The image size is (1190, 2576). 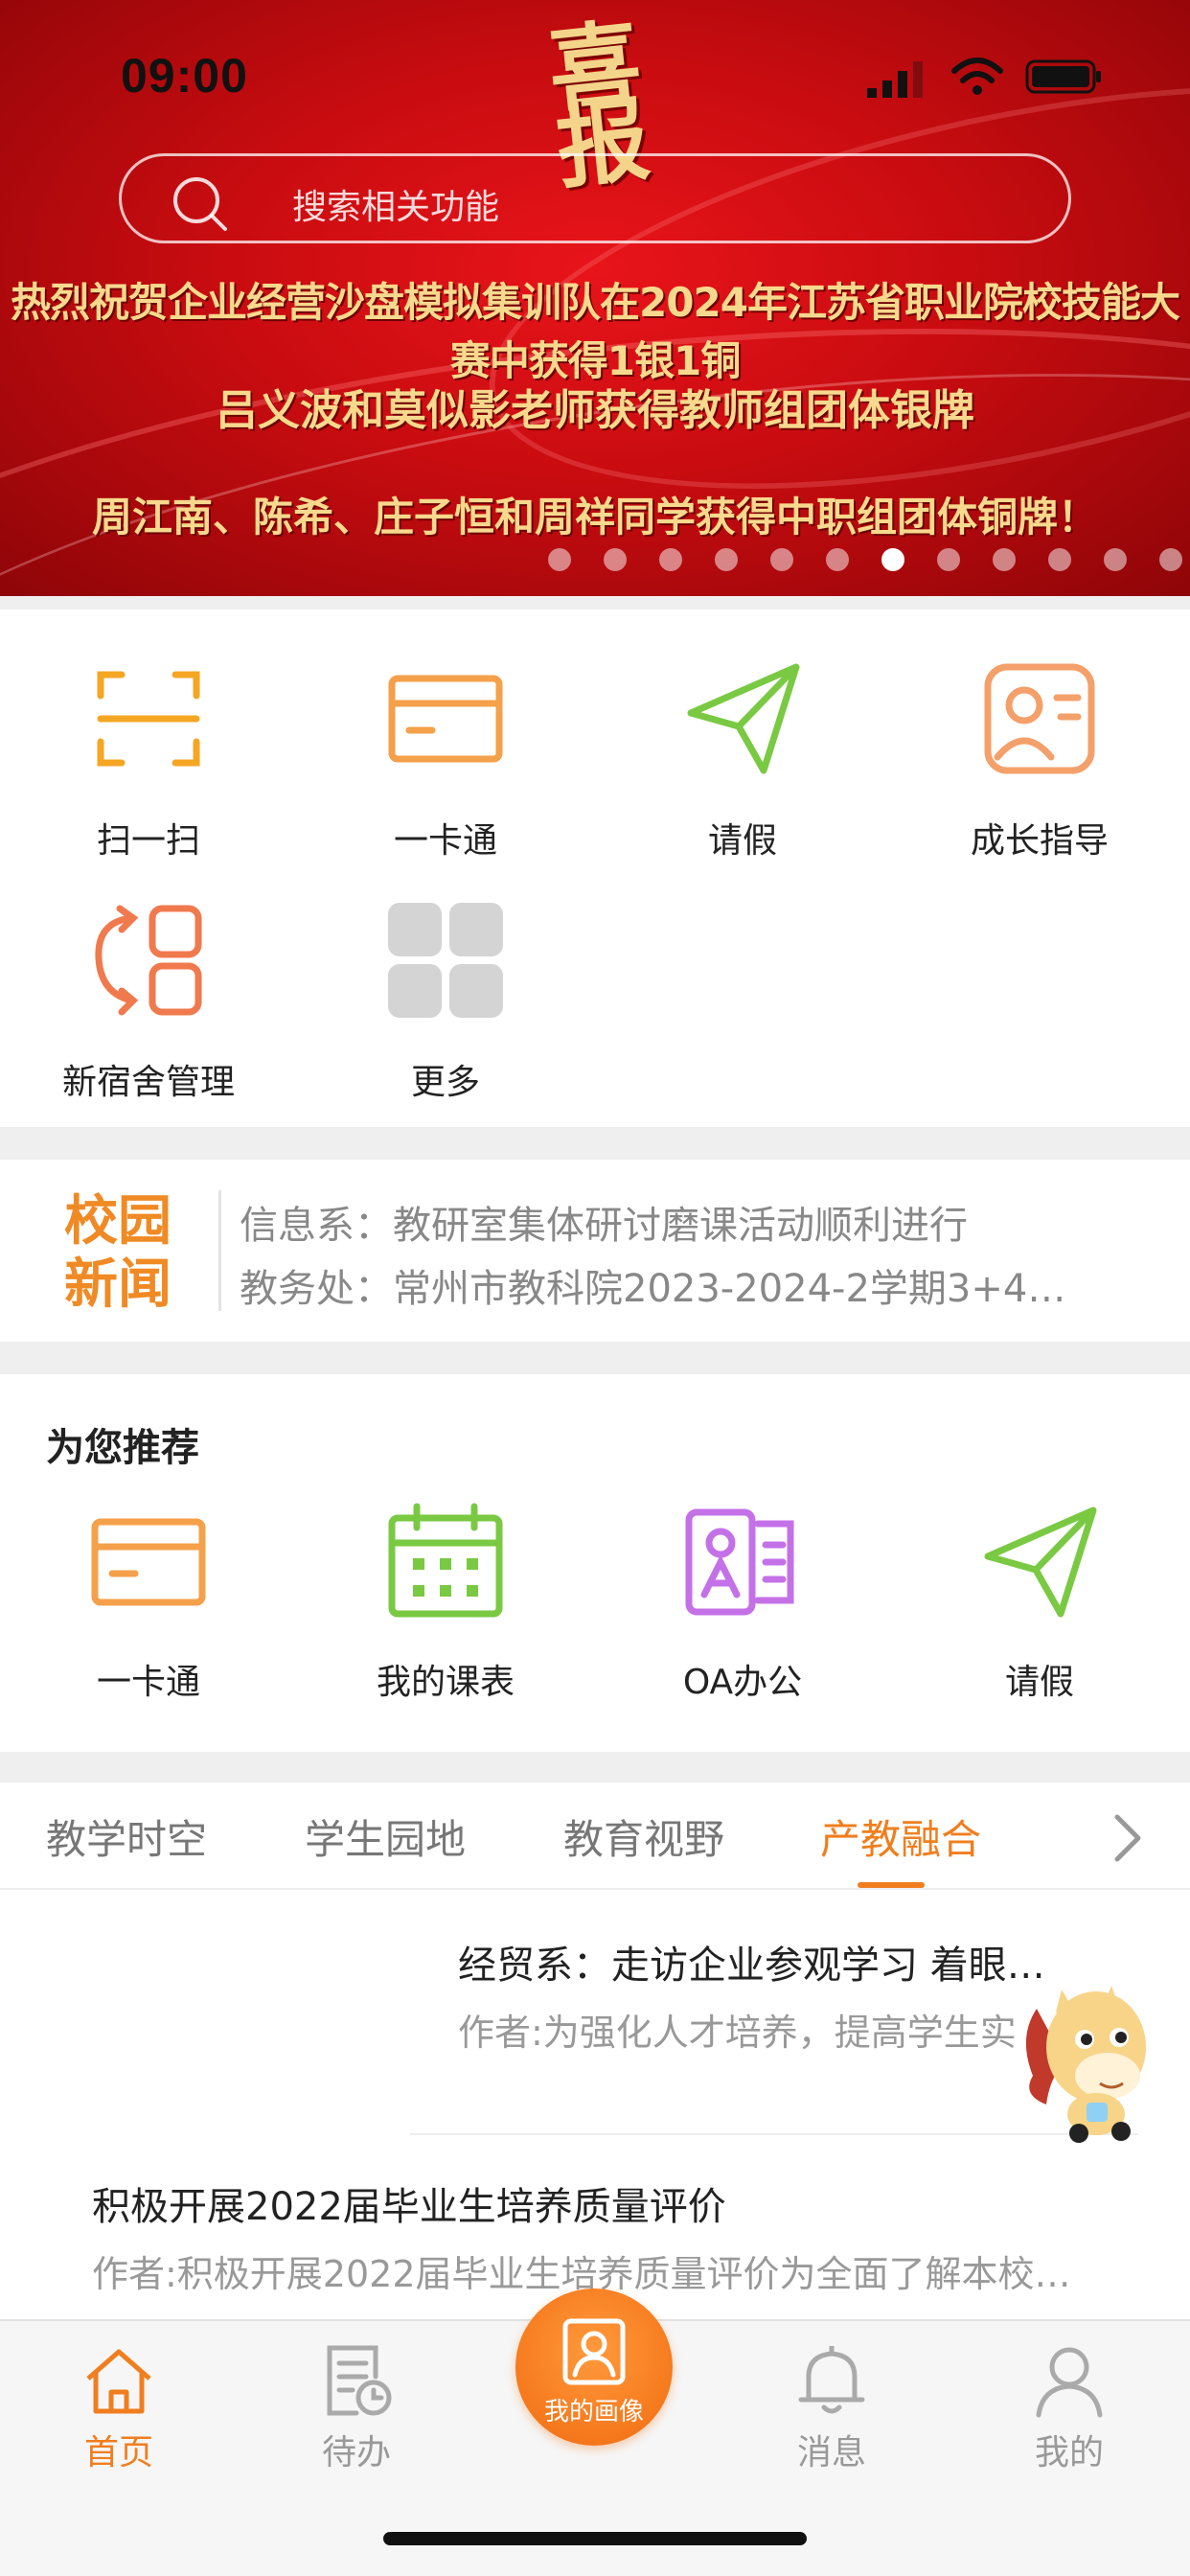 What do you see at coordinates (118, 2452) in the screenshot?
I see `tab-label: 首页` at bounding box center [118, 2452].